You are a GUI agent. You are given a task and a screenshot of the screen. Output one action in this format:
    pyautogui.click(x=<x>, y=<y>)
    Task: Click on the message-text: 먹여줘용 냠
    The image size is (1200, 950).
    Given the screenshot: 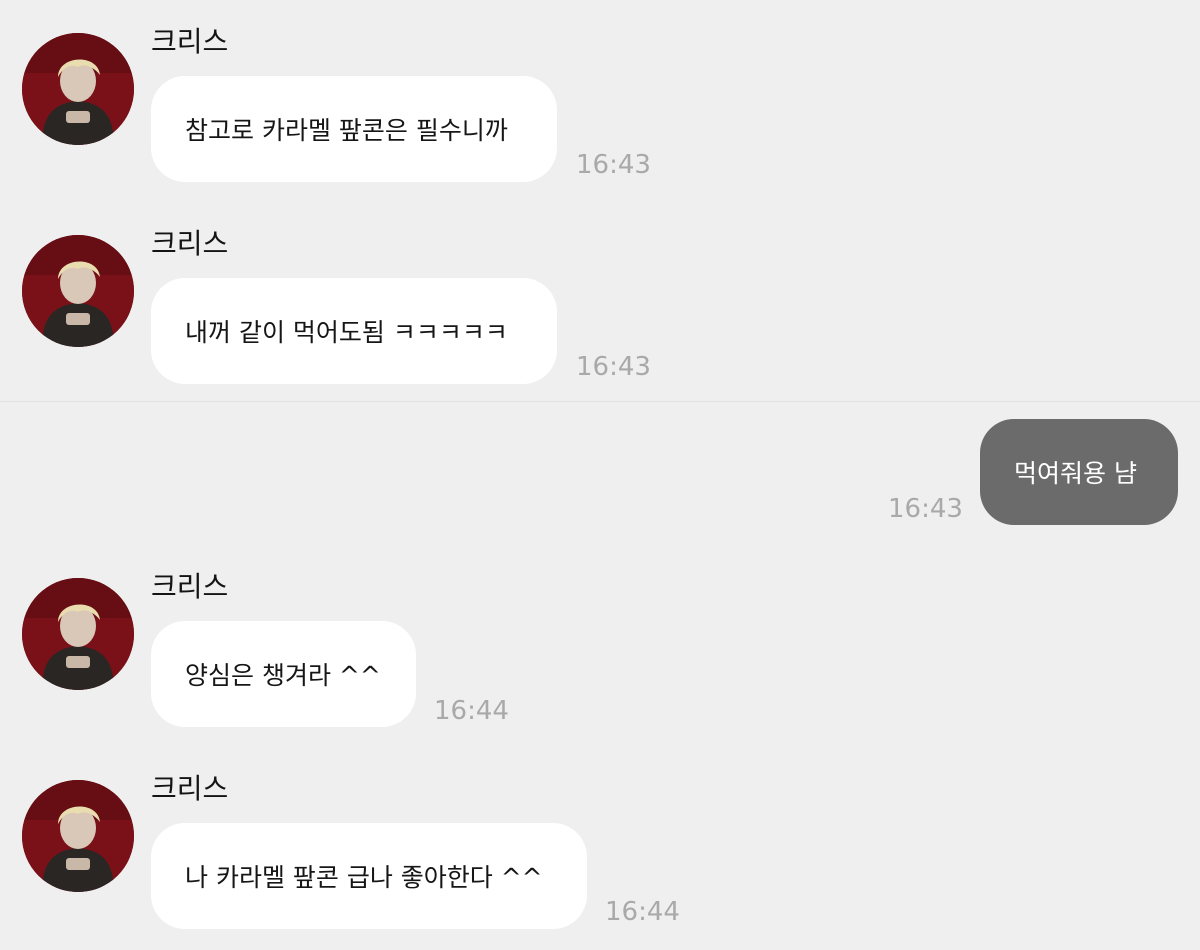 What is the action you would take?
    pyautogui.click(x=1075, y=473)
    